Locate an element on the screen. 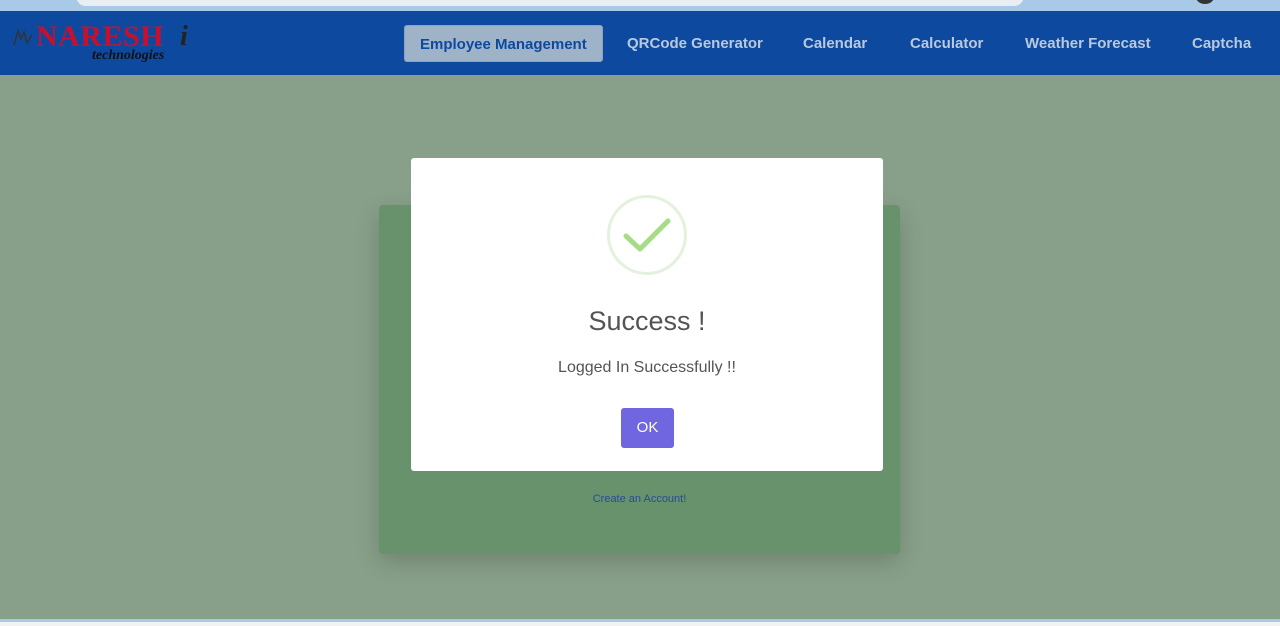 This screenshot has height=626, width=1280. nav-item-qrcode-generator: QRCode Generator is located at coordinates (695, 43).